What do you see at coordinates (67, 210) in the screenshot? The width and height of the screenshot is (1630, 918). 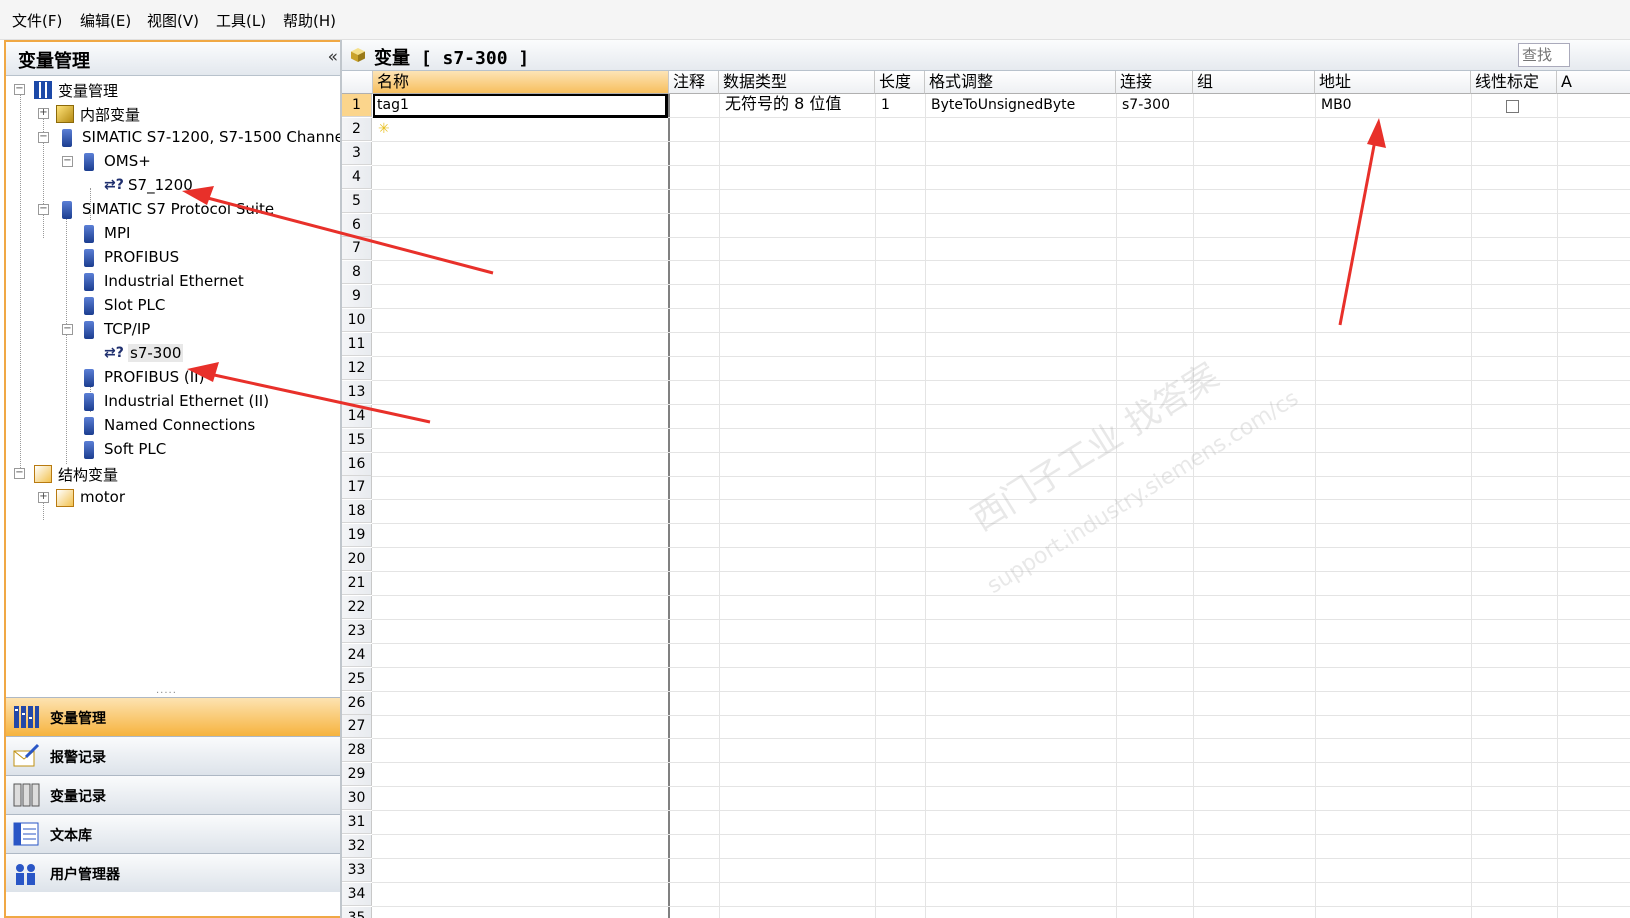 I see `channel-icon` at bounding box center [67, 210].